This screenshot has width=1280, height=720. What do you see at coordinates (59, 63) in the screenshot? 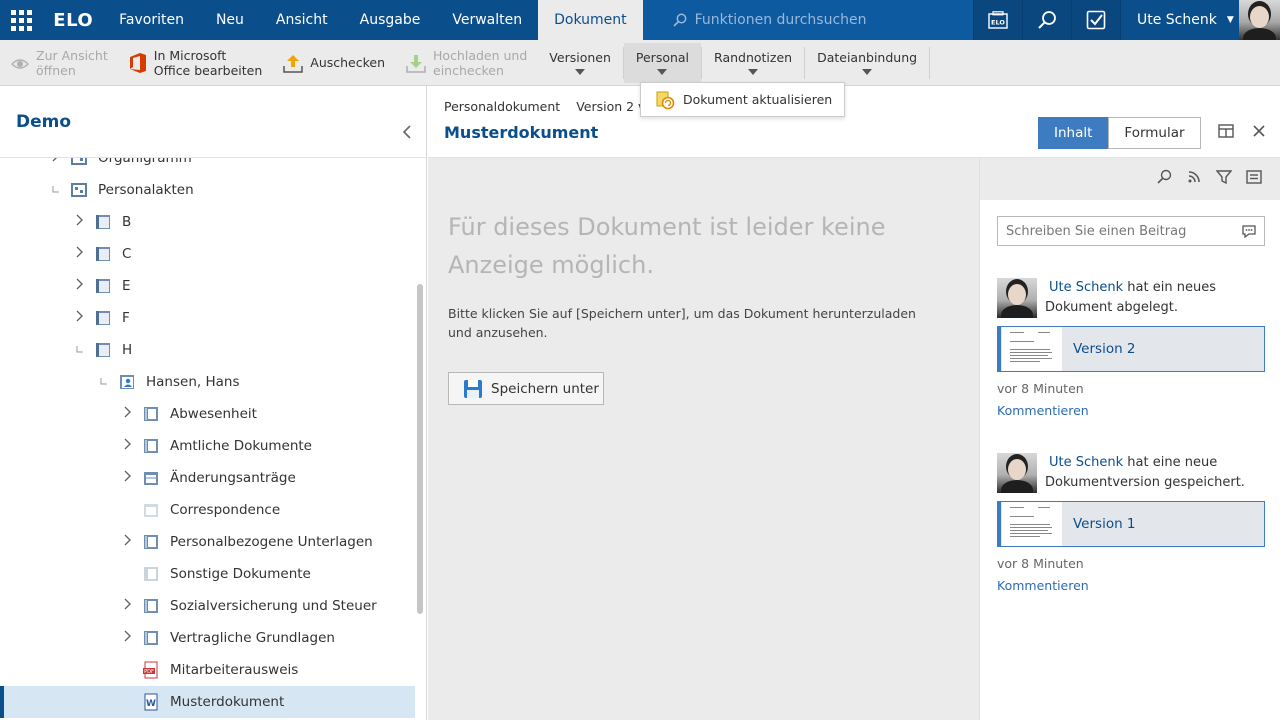
I see `open-view-button: Zur Ansicht öffnen` at bounding box center [59, 63].